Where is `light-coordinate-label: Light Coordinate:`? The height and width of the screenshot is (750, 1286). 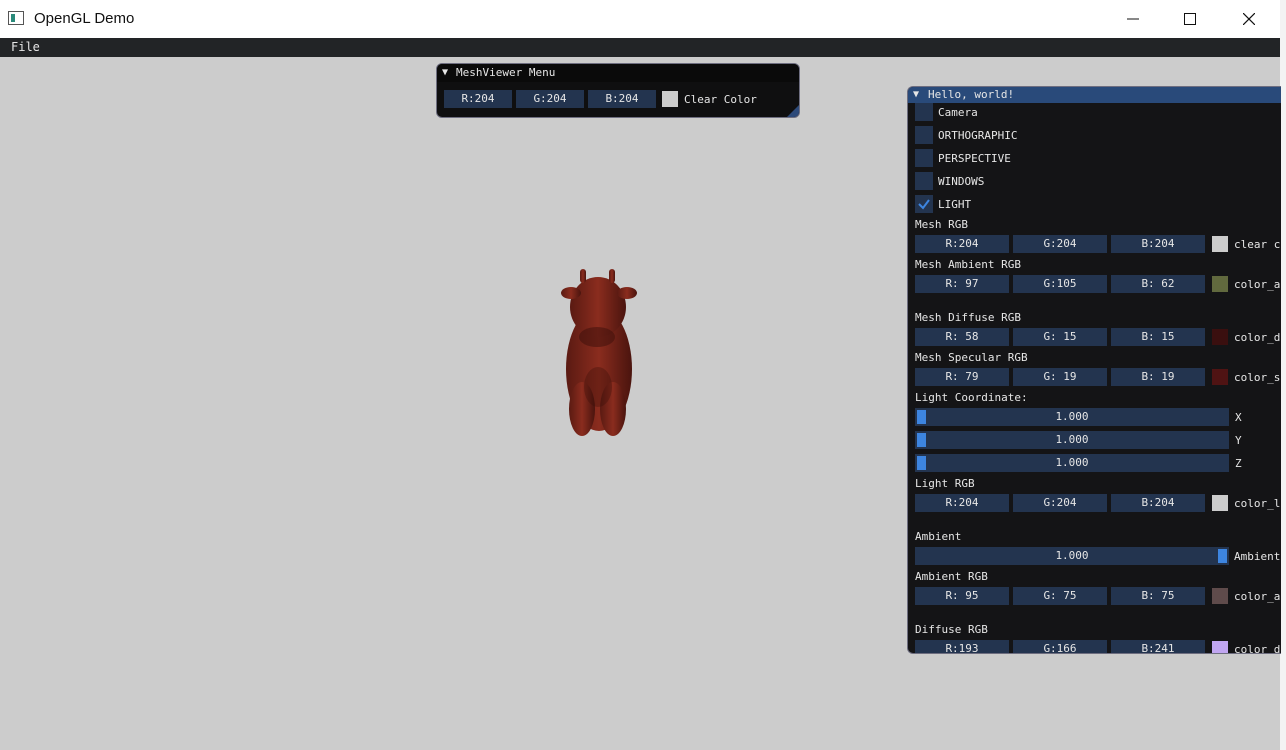
light-coordinate-label: Light Coordinate: is located at coordinates (971, 397).